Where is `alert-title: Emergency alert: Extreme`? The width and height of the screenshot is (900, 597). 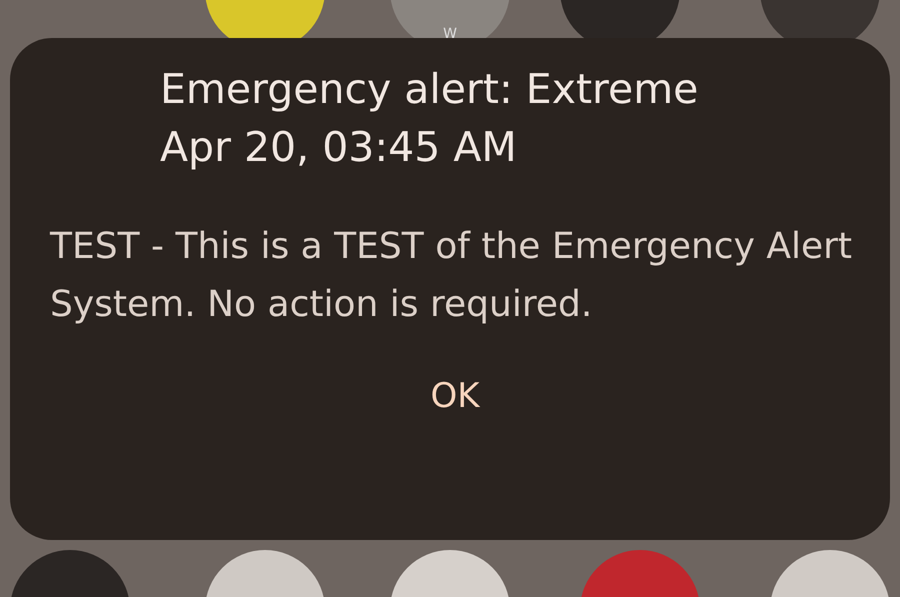
alert-title: Emergency alert: Extreme is located at coordinates (429, 89).